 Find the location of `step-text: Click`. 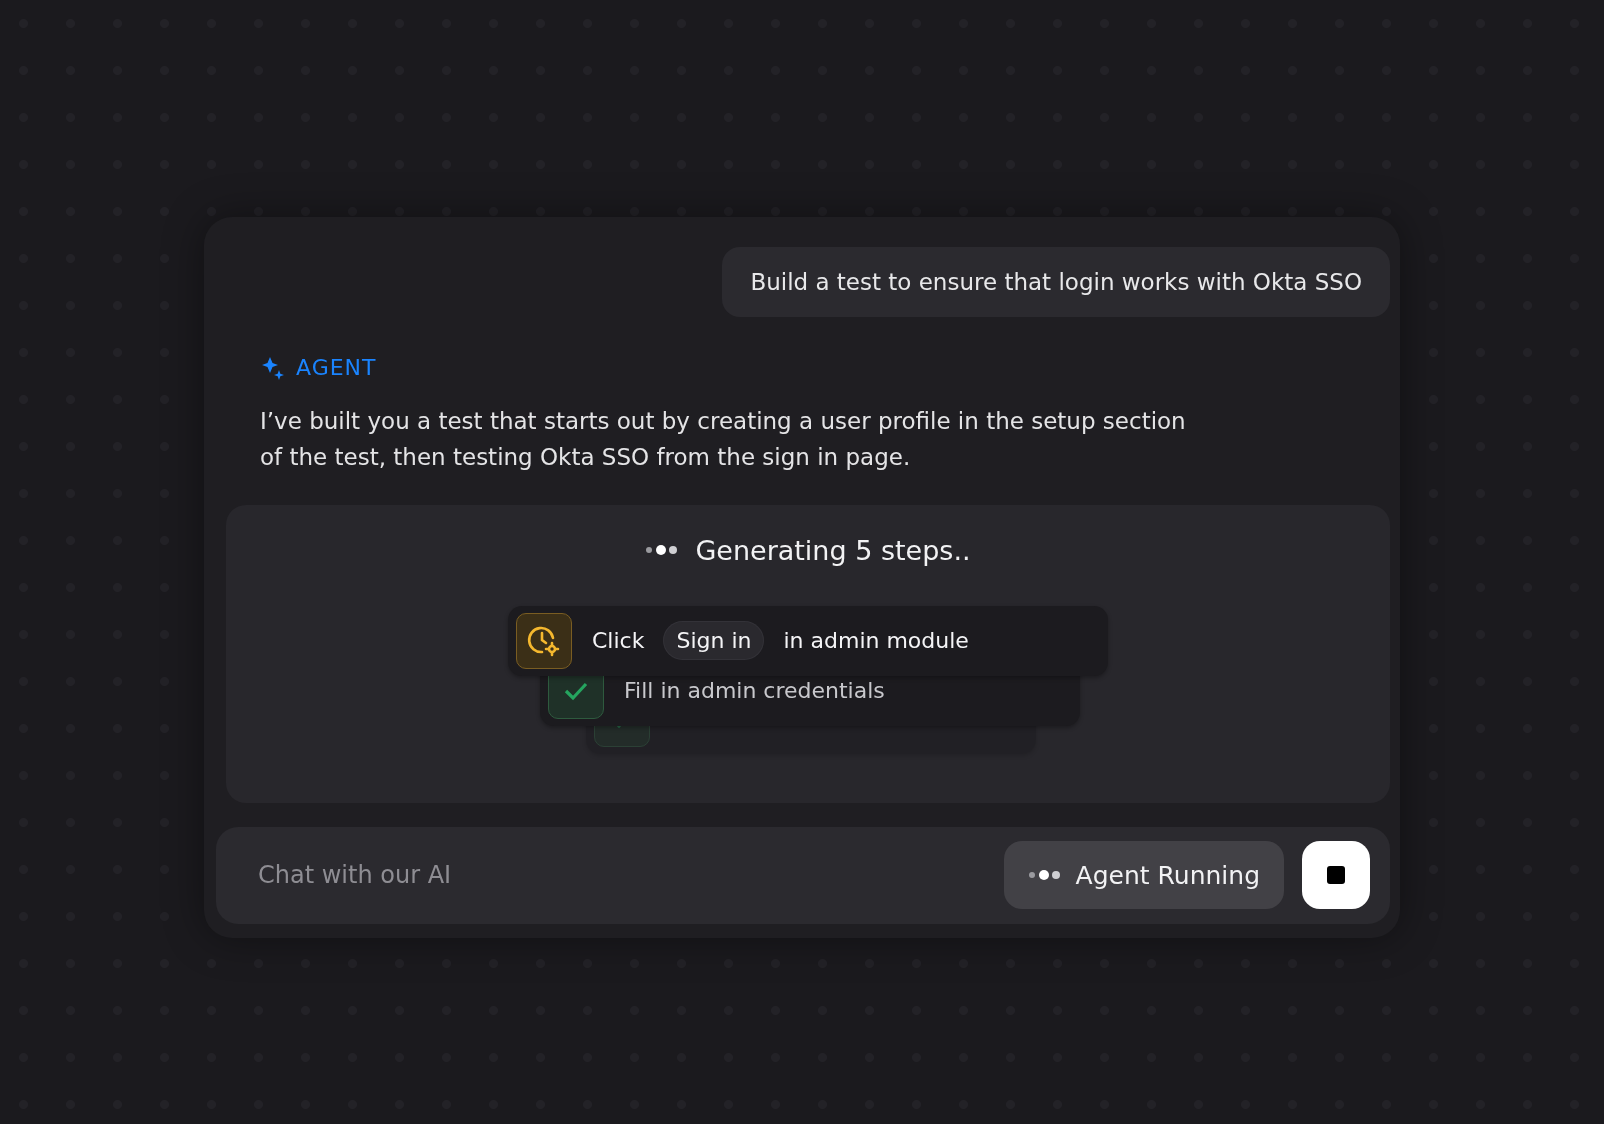

step-text: Click is located at coordinates (618, 640).